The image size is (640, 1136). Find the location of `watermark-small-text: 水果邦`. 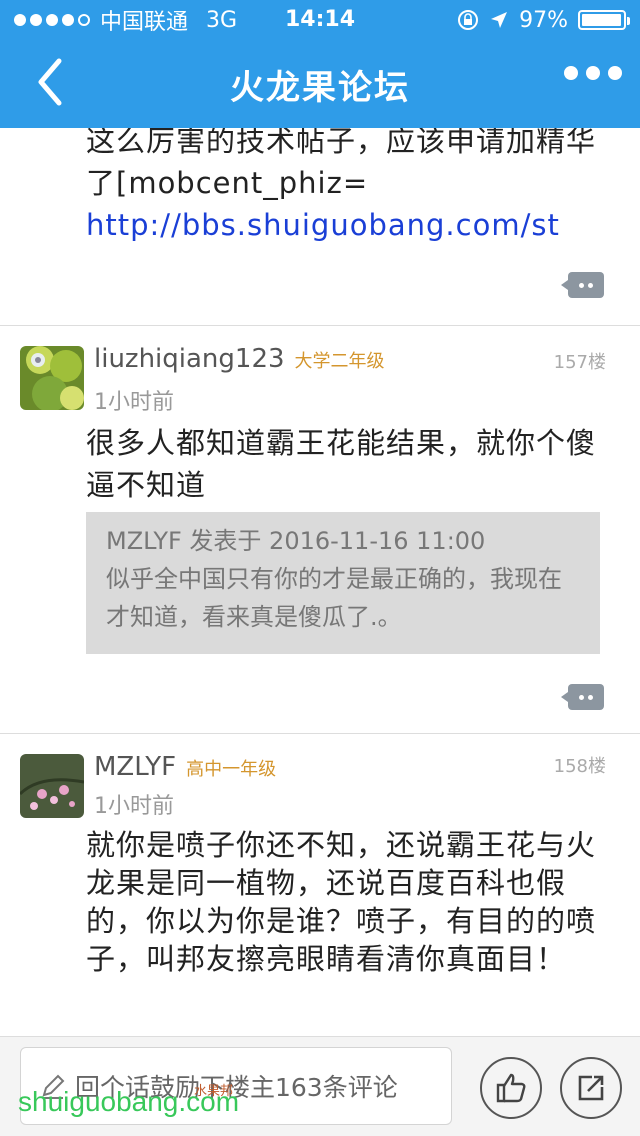

watermark-small-text: 水果邦 is located at coordinates (214, 1090).